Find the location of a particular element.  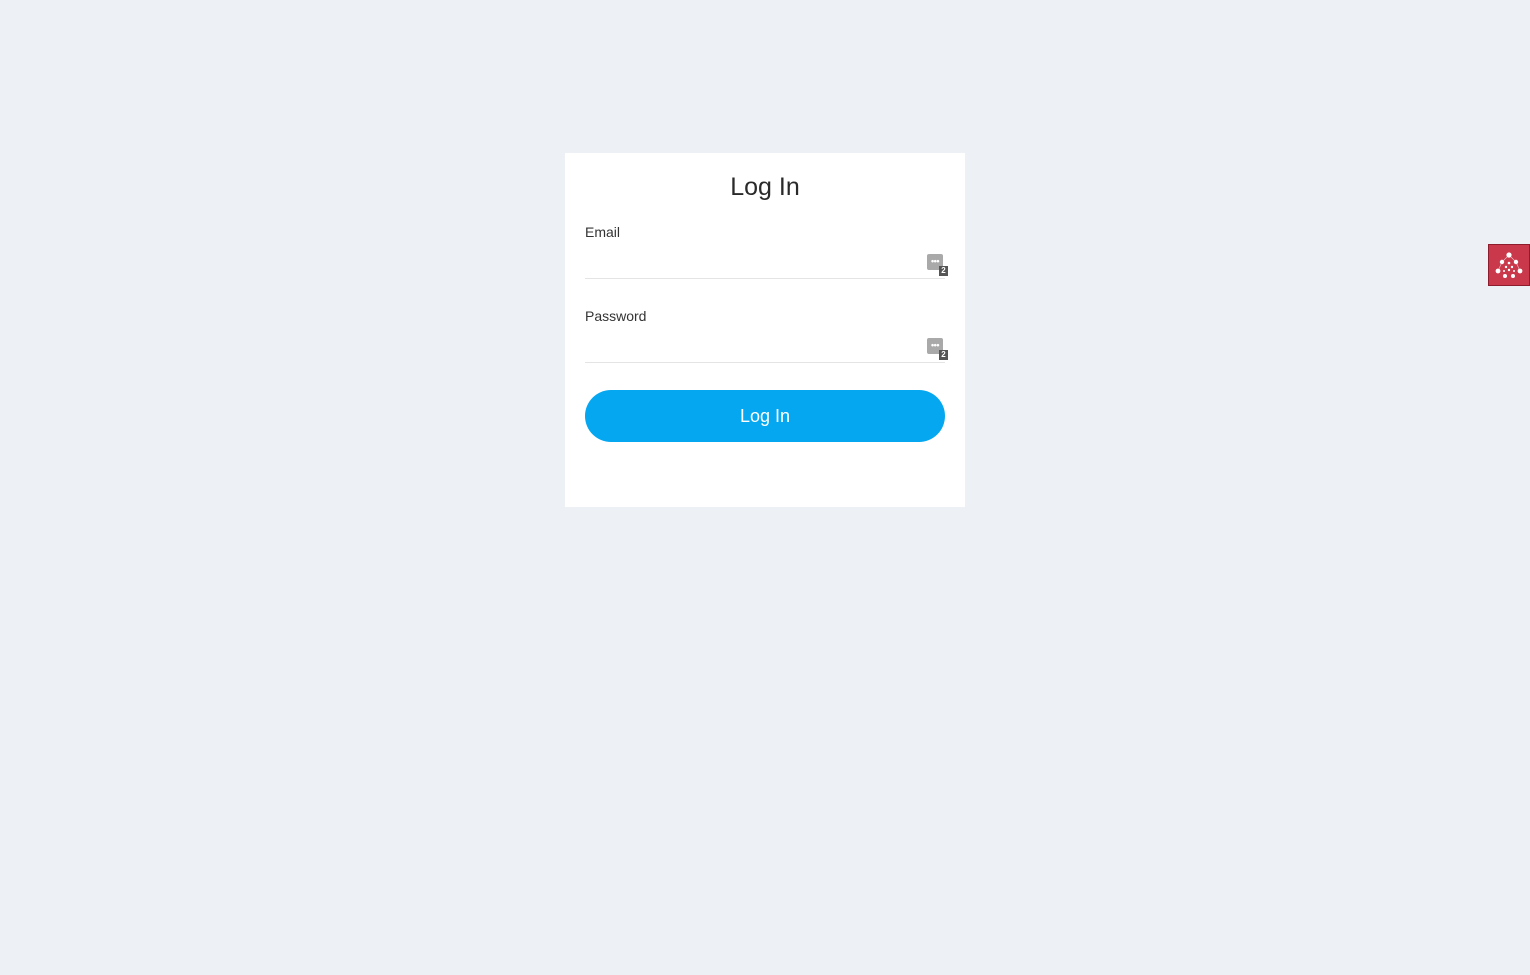

login-card: Log In Email ••• 2 Password ••• 2 Log In is located at coordinates (765, 330).